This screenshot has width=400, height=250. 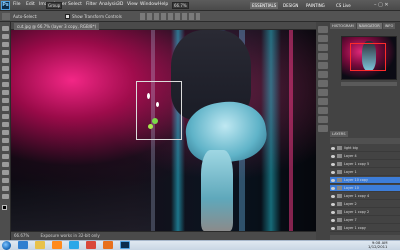 I want to click on tab-layers: LAYERS, so click(x=339, y=134).